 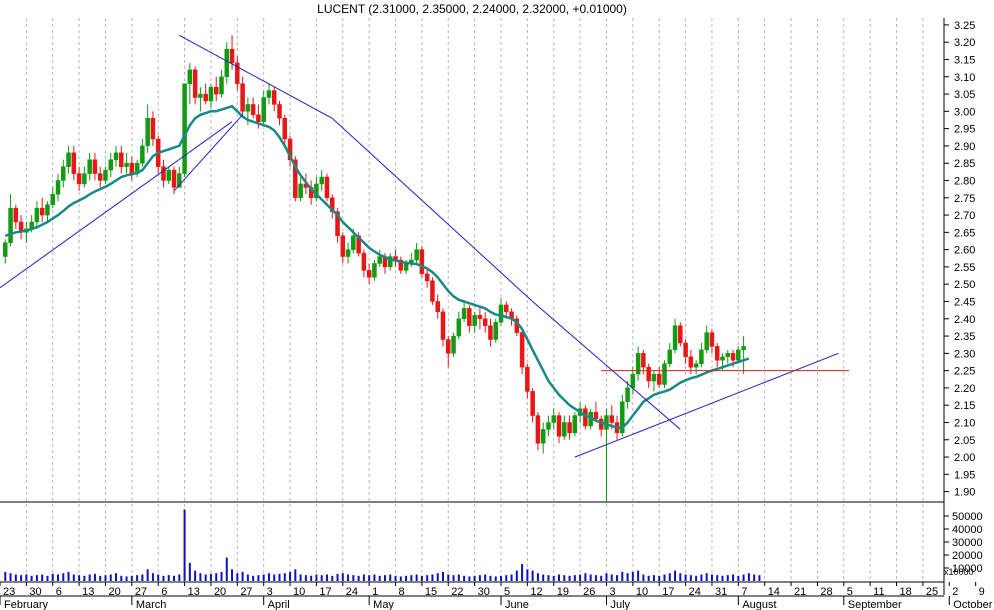 What do you see at coordinates (964, 337) in the screenshot?
I see `price-tick-label: 2.35` at bounding box center [964, 337].